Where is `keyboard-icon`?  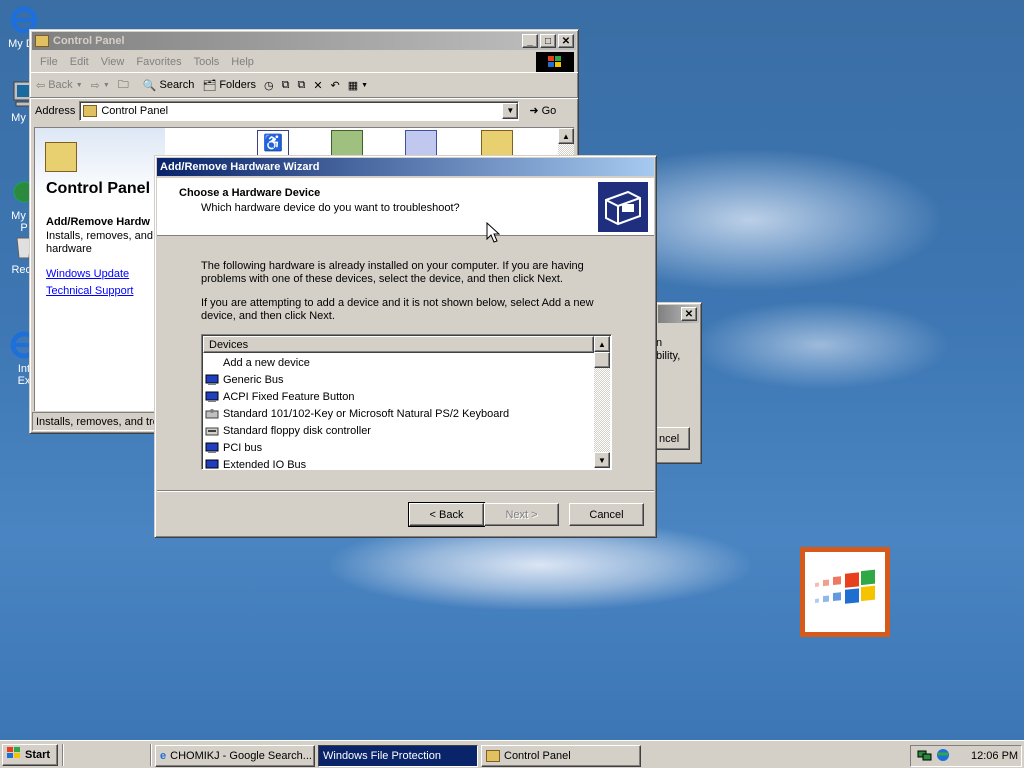
keyboard-icon is located at coordinates (212, 414).